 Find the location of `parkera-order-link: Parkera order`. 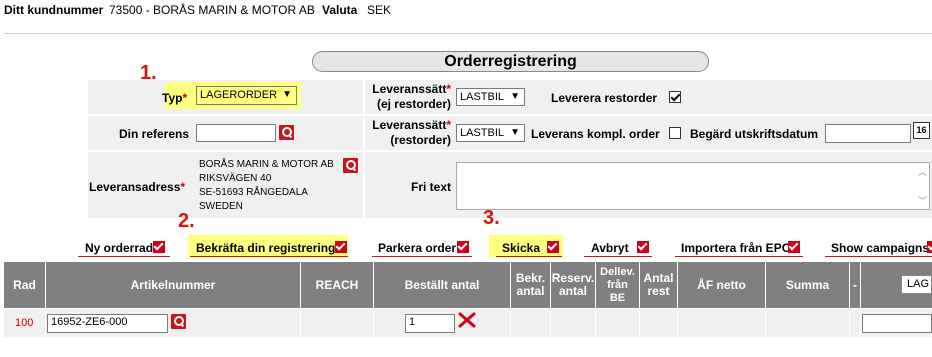

parkera-order-link: Parkera order is located at coordinates (417, 248).